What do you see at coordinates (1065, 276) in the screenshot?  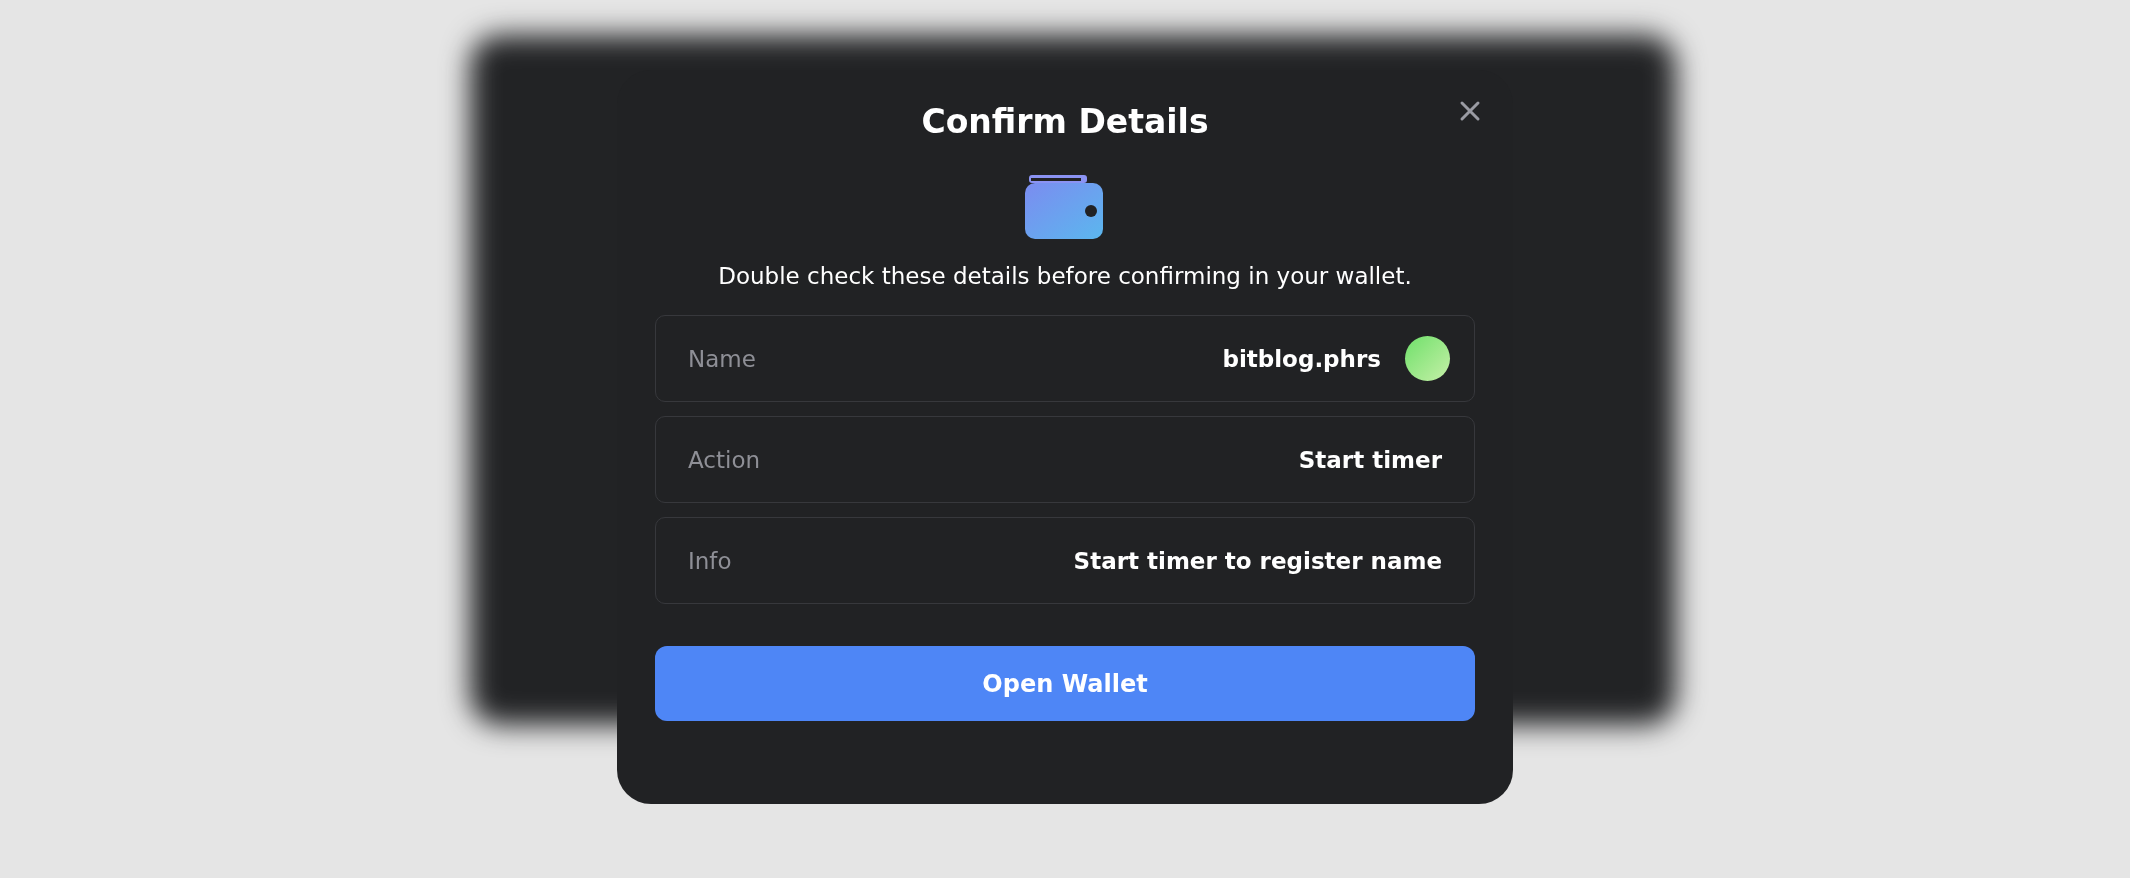 I see `description: Double check these details before confirming in your wallet.` at bounding box center [1065, 276].